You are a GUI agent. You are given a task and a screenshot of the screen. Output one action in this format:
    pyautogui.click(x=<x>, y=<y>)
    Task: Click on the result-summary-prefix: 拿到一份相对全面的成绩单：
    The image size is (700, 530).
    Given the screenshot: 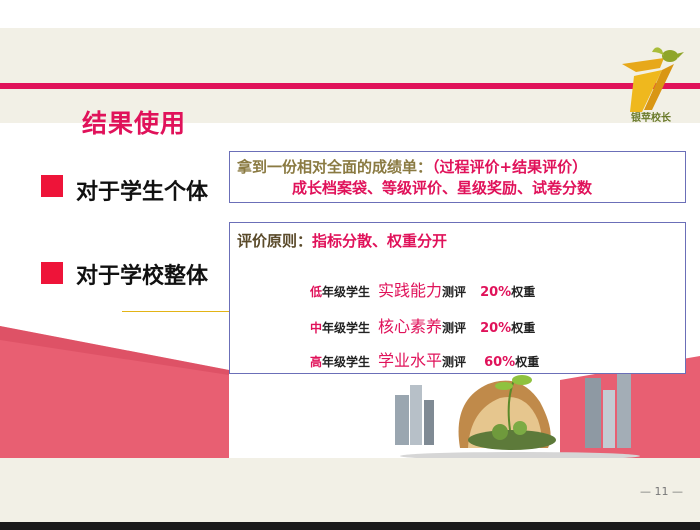 What is the action you would take?
    pyautogui.click(x=335, y=167)
    